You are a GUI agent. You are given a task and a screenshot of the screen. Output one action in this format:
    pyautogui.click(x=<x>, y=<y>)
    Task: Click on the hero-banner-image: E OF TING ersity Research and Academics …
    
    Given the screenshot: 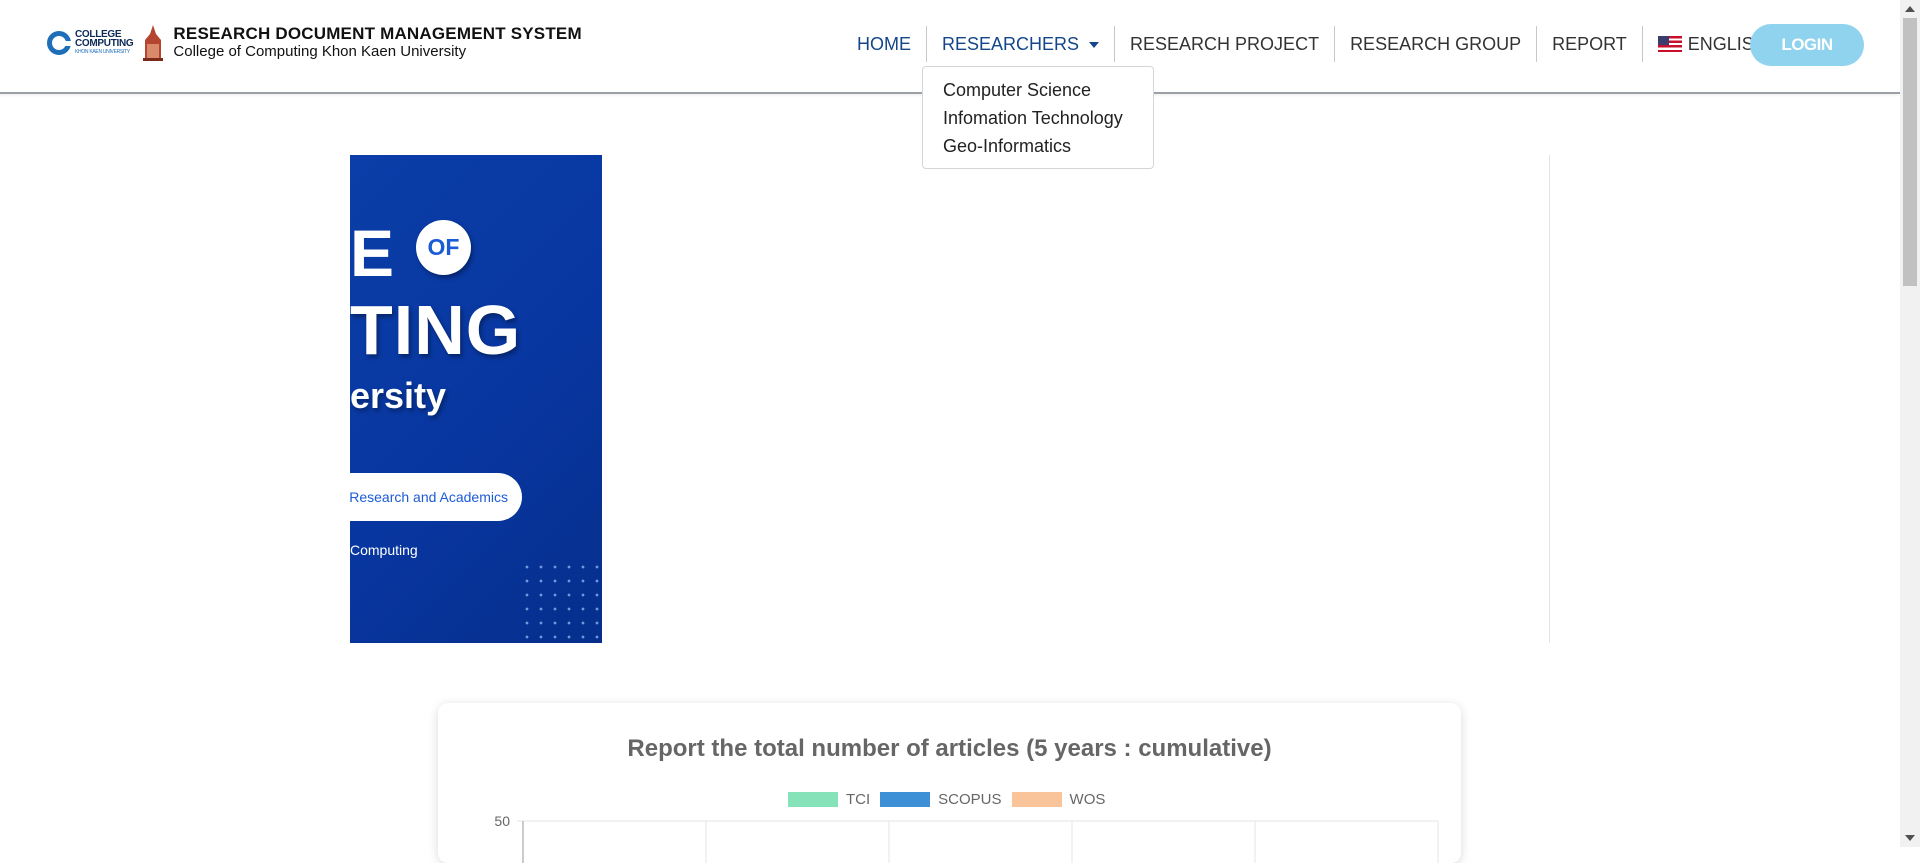 What is the action you would take?
    pyautogui.click(x=476, y=399)
    